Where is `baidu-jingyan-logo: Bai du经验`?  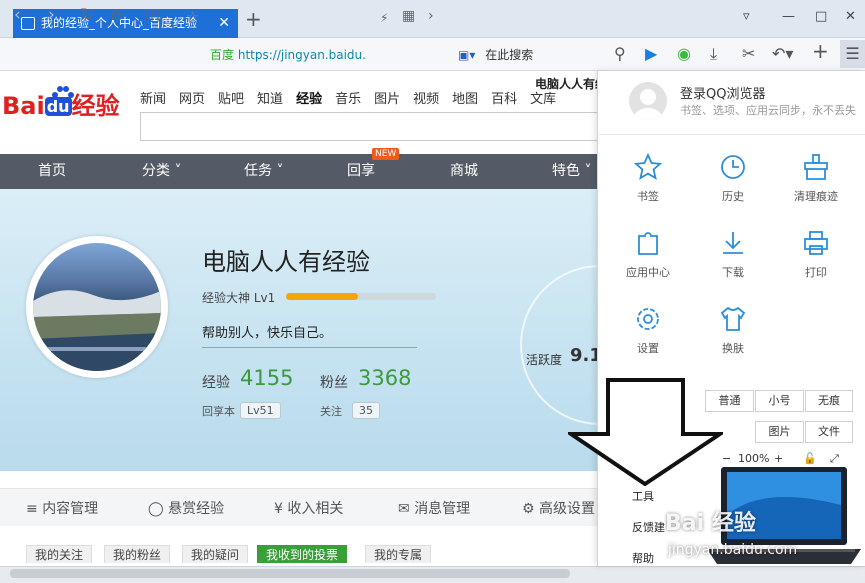
baidu-jingyan-logo: Bai du经验 is located at coordinates (61, 104).